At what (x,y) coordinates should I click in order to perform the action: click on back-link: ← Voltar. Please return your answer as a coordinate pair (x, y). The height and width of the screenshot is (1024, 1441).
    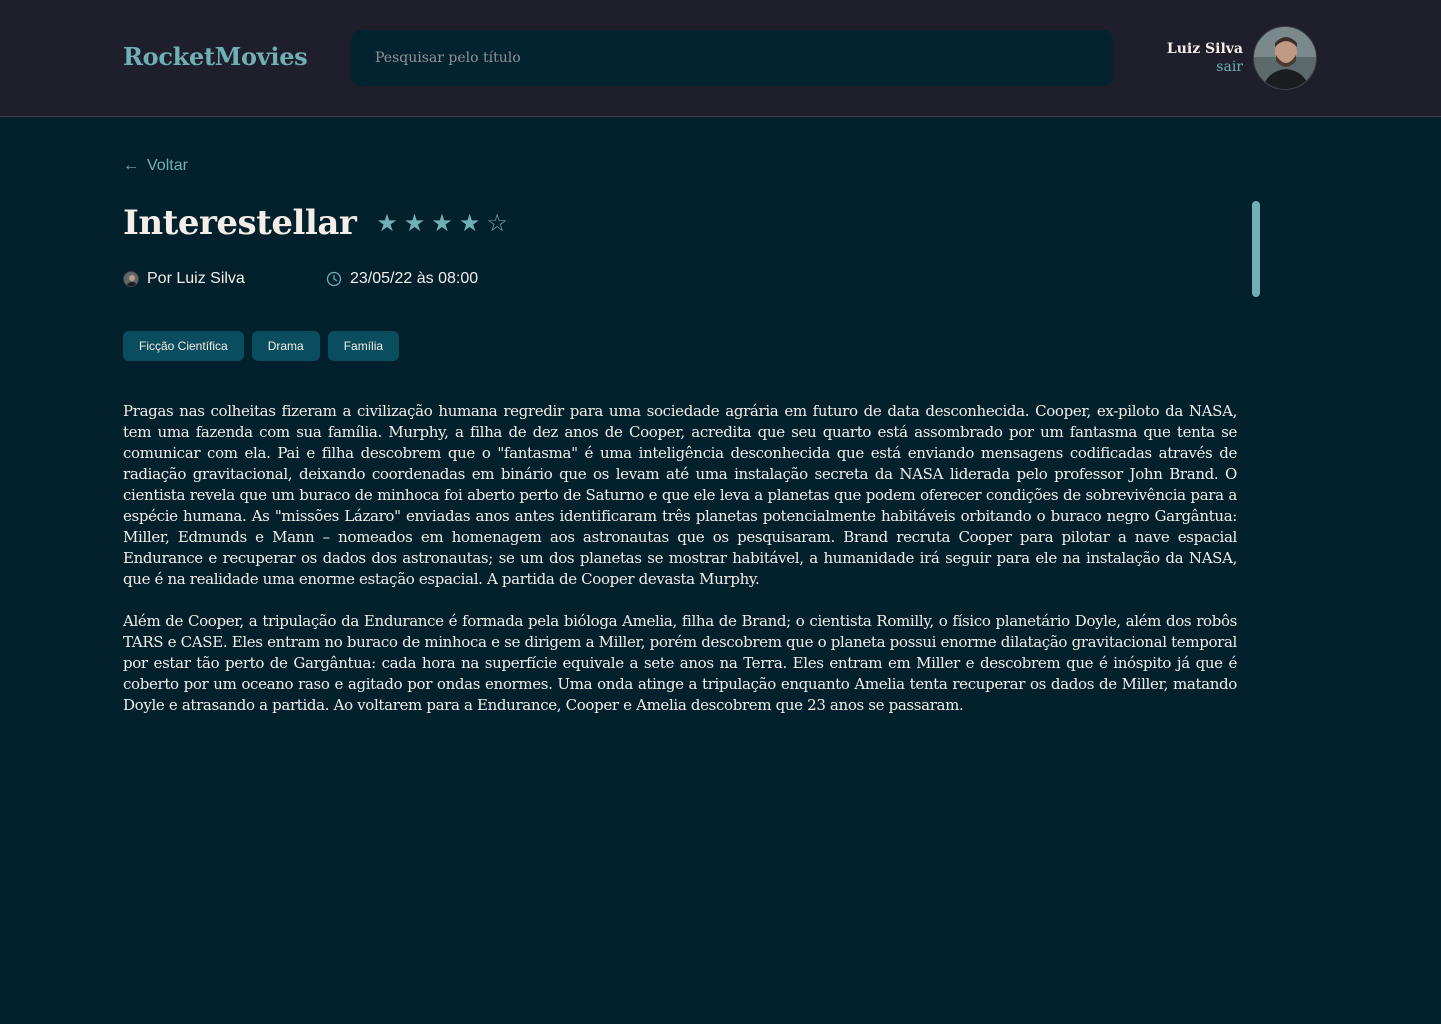
    Looking at the image, I should click on (155, 166).